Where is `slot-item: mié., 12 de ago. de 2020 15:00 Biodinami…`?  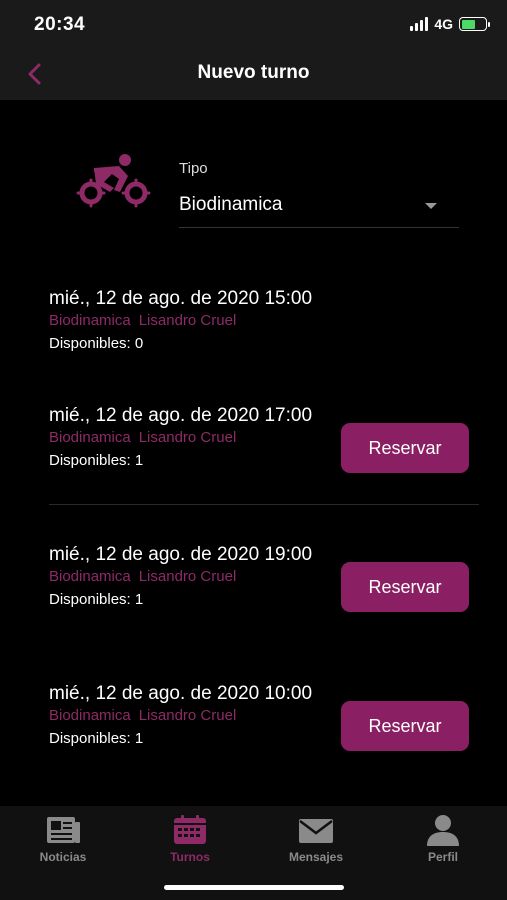 slot-item: mié., 12 de ago. de 2020 15:00 Biodinami… is located at coordinates (264, 319).